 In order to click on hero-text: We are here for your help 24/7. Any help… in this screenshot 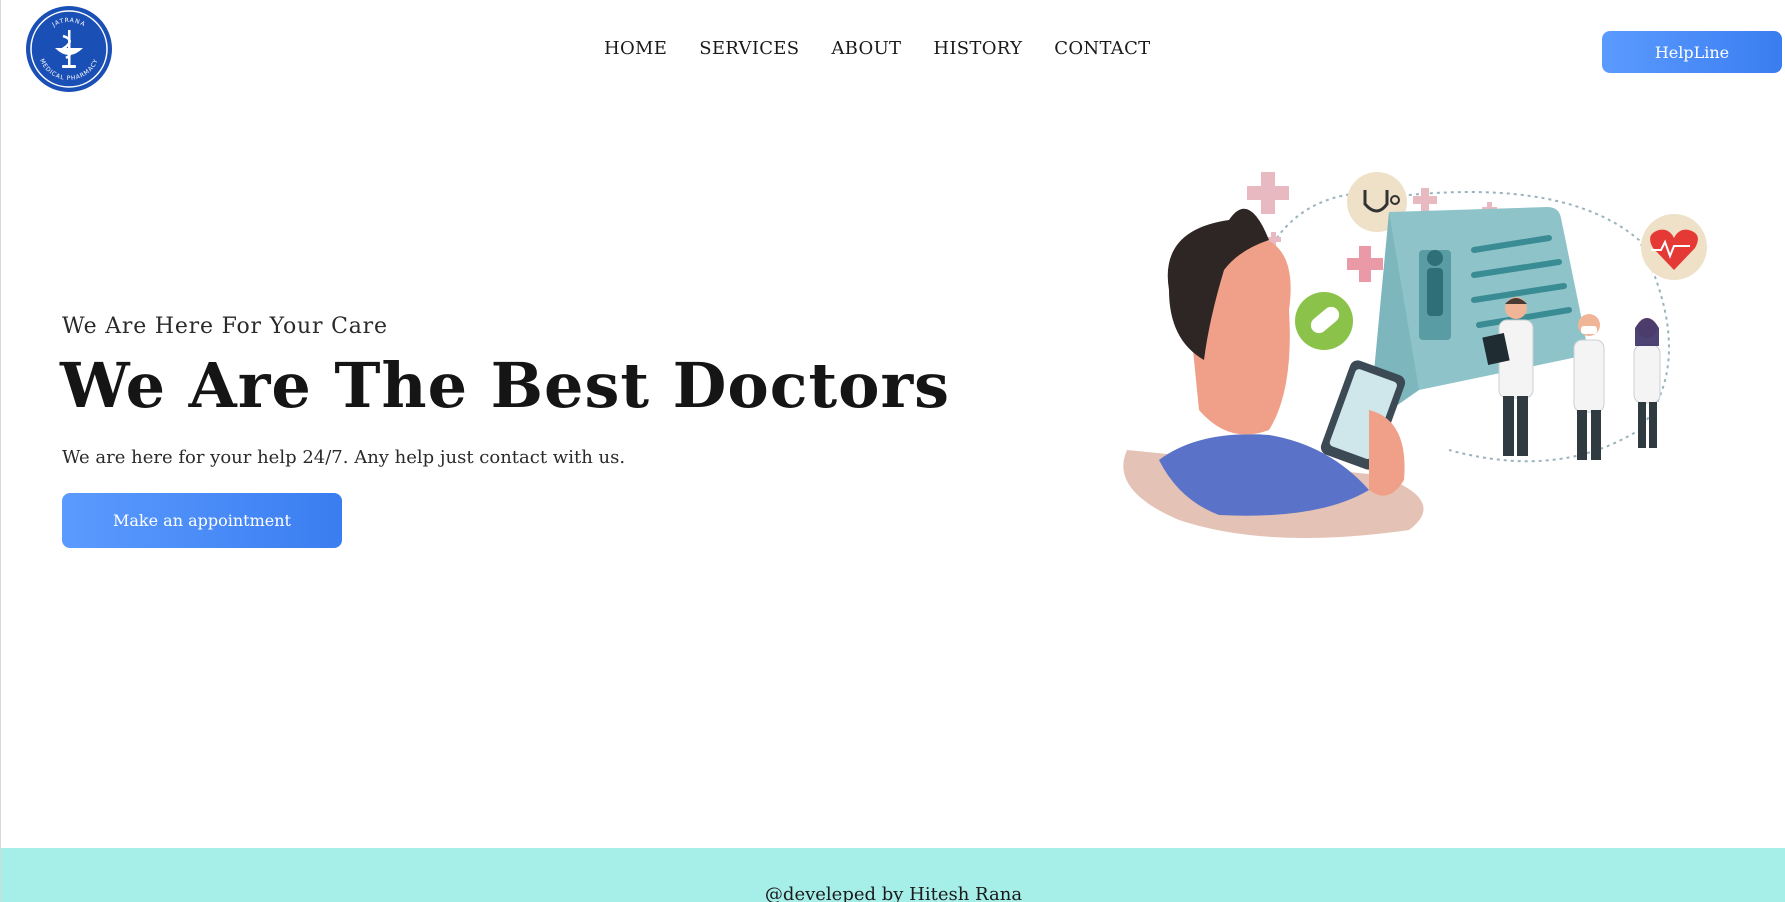, I will do `click(344, 457)`.